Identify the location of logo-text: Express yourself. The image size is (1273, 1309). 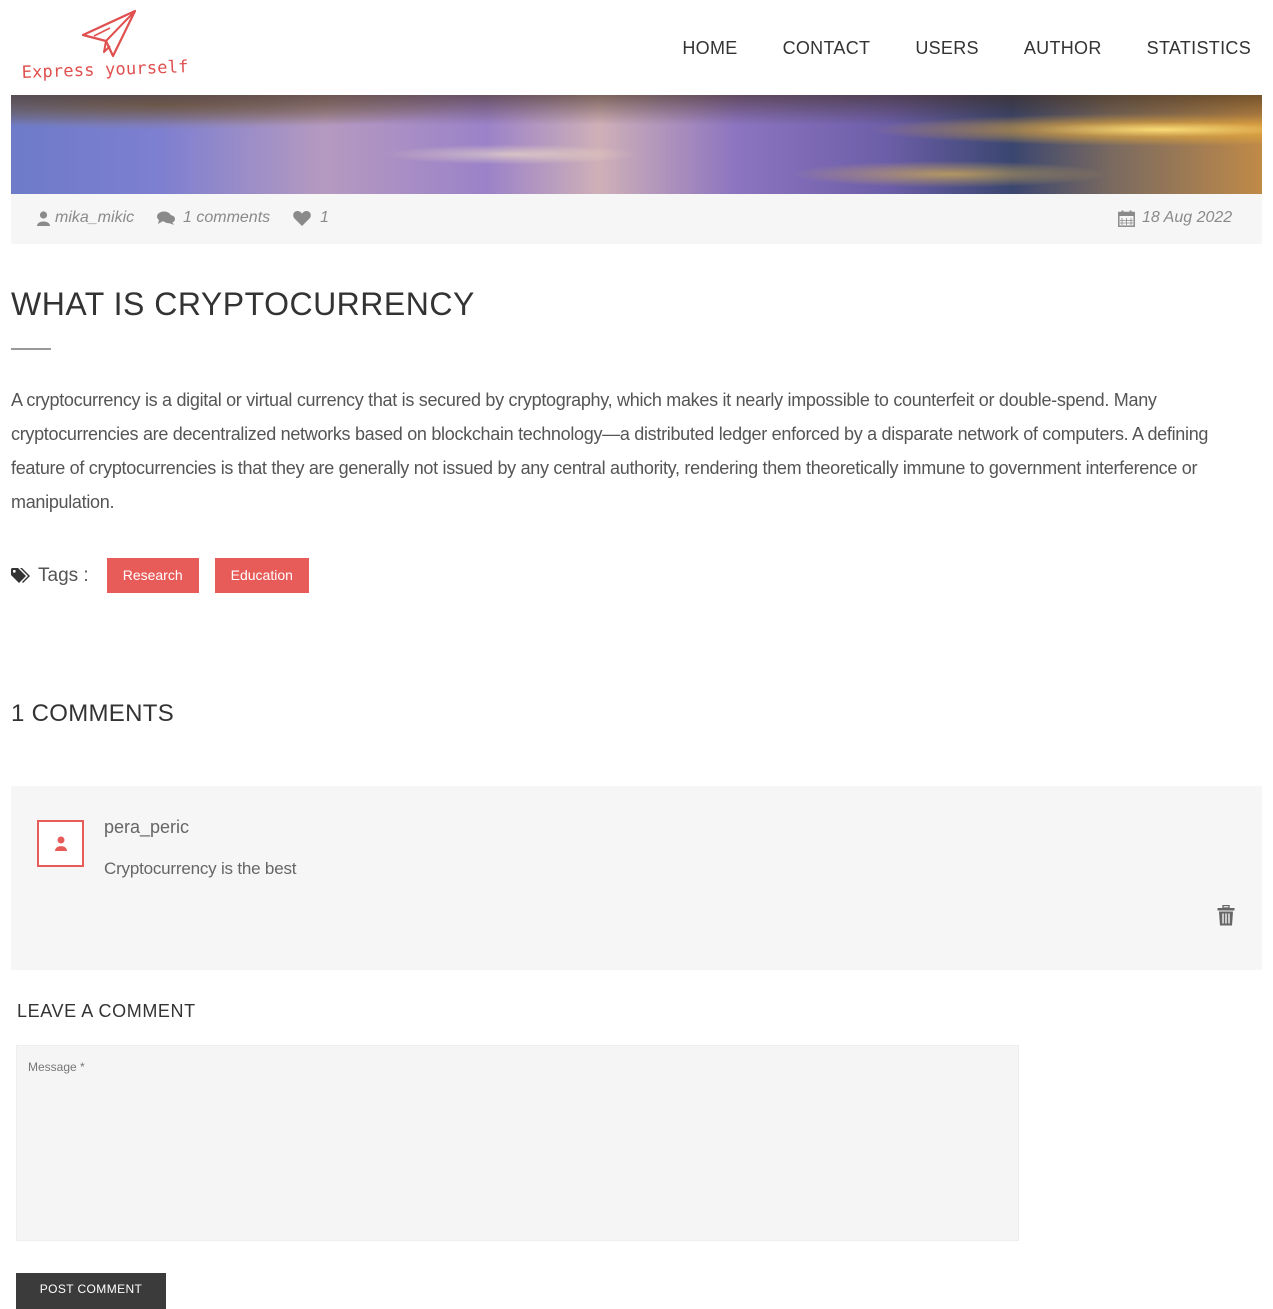
(105, 70).